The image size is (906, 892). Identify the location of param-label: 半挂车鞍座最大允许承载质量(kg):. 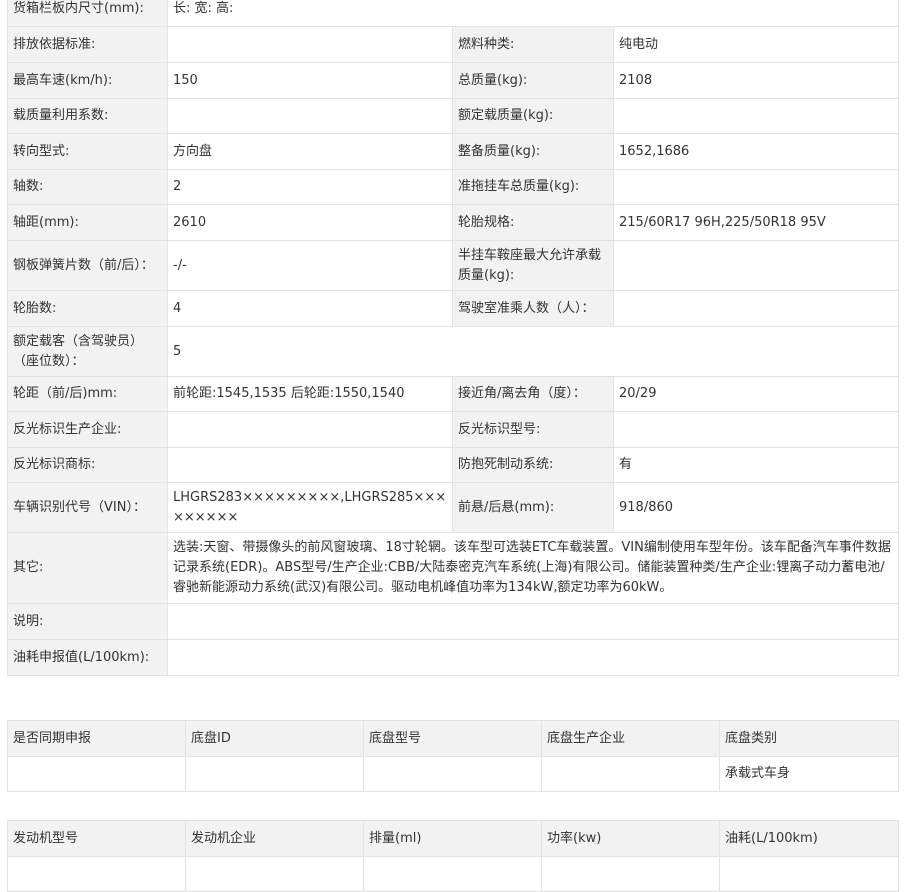
(533, 265).